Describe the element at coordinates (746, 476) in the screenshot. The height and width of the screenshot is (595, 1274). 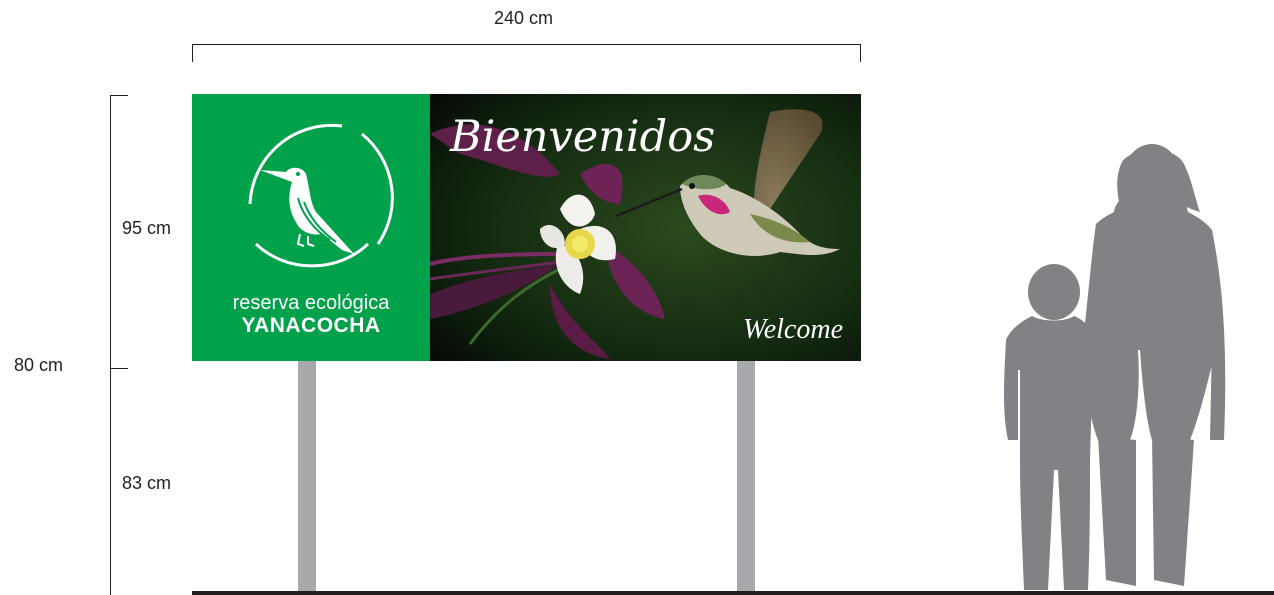
I see `right-post` at that location.